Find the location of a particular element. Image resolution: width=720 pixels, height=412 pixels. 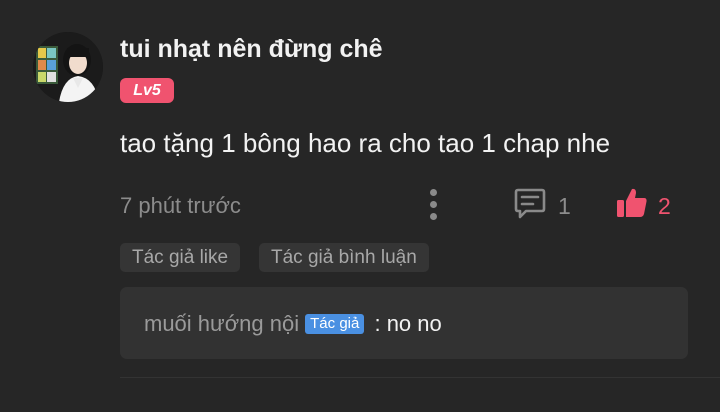

reply-text: no no is located at coordinates (414, 323).